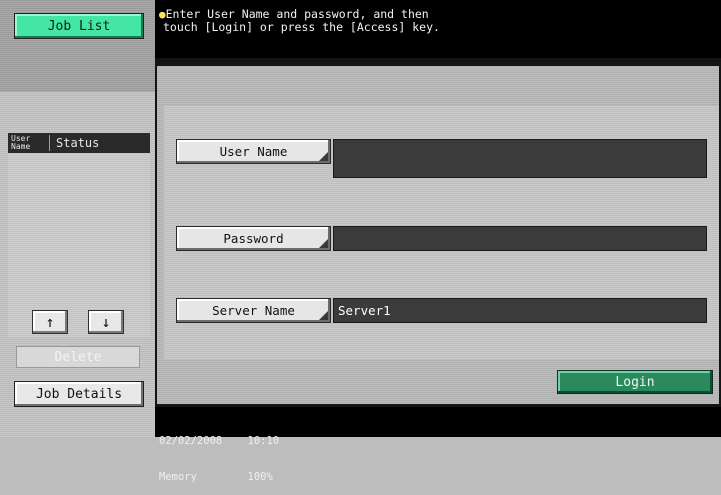 The height and width of the screenshot is (495, 721). Describe the element at coordinates (78, 357) in the screenshot. I see `delete-button: Delete` at that location.